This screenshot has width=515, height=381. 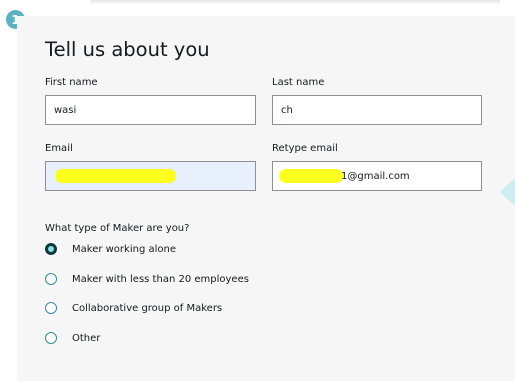 I want to click on maker-option-other: Other, so click(x=72, y=338).